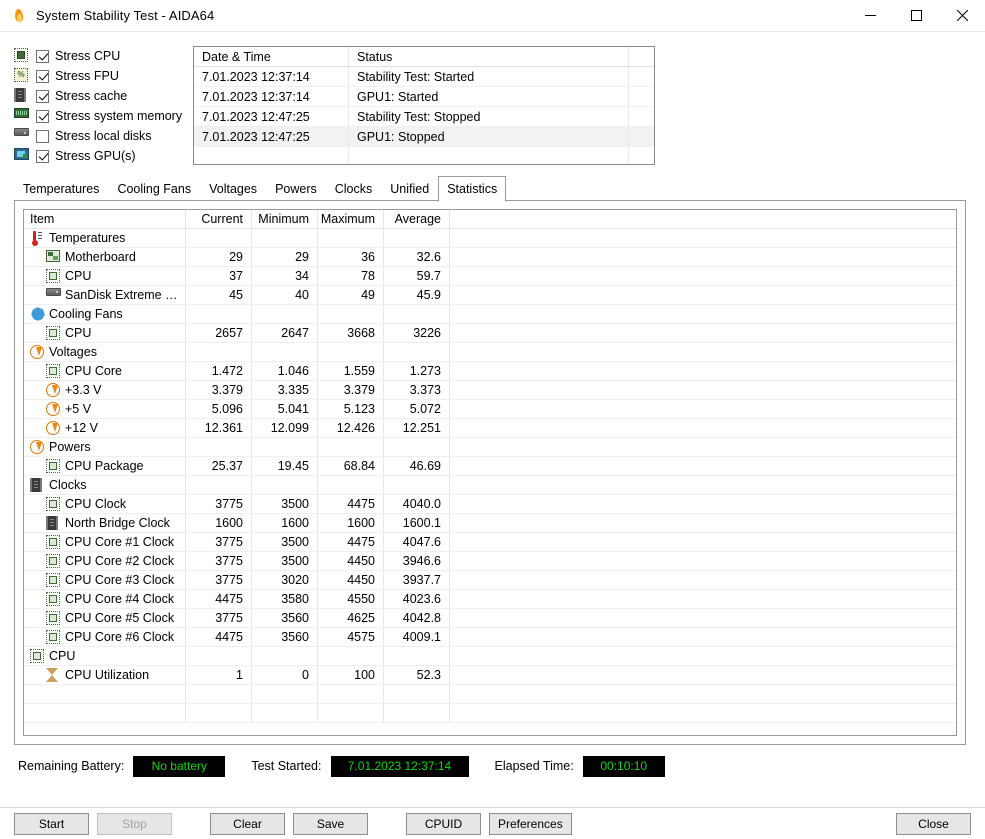 The width and height of the screenshot is (985, 839). Describe the element at coordinates (42, 56) in the screenshot. I see `stress-cpu-checkbox` at that location.